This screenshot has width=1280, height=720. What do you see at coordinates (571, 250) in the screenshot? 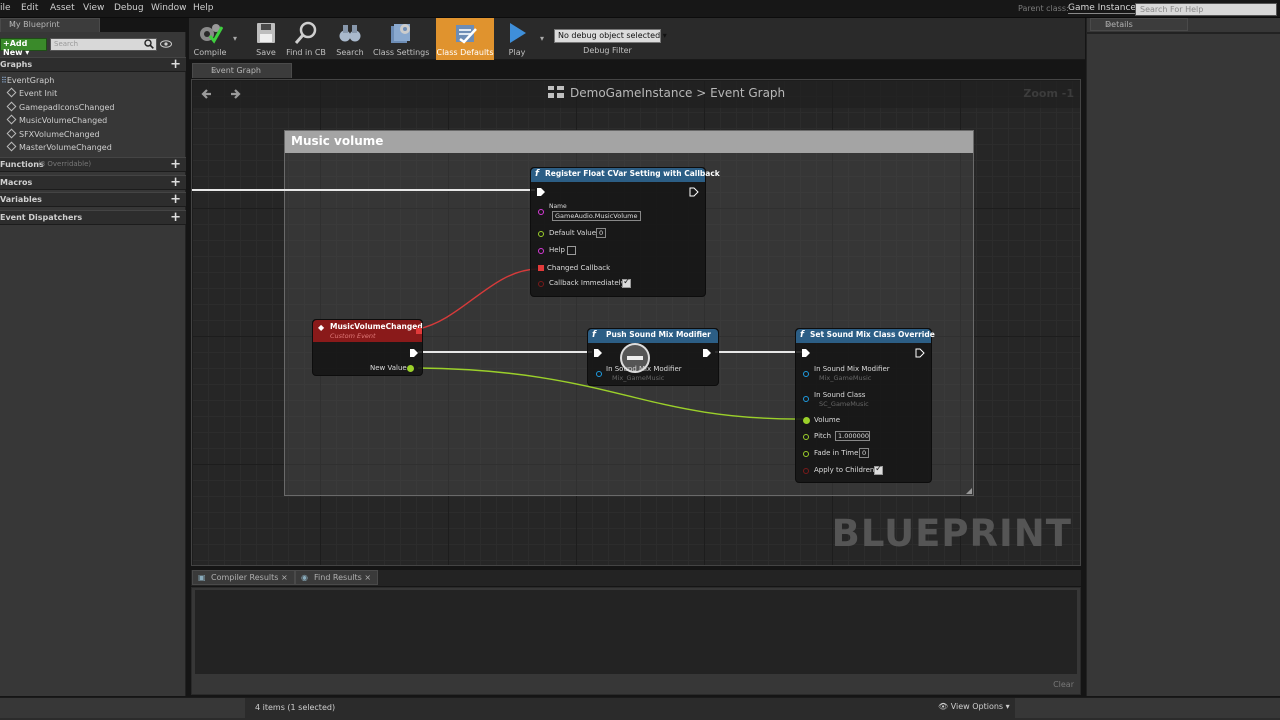
I see `help-checkbox` at bounding box center [571, 250].